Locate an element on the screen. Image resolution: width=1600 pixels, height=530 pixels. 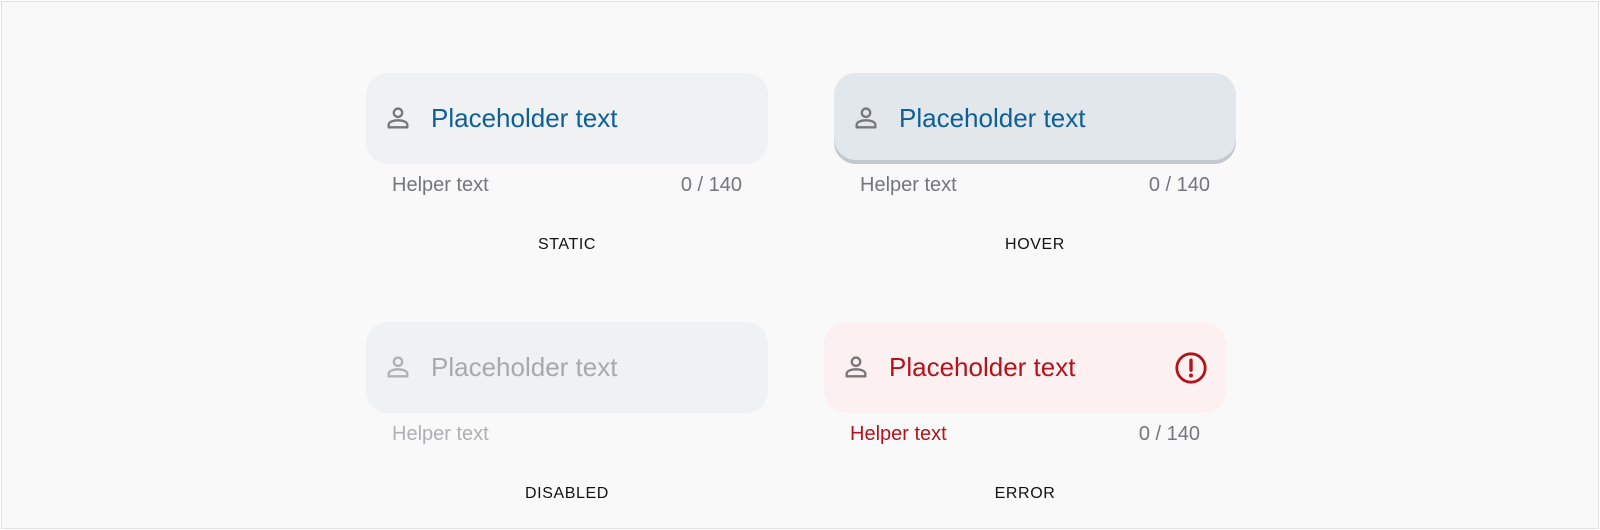
disabled-variant: Placeholder text Helper text DISABLED is located at coordinates (567, 412).